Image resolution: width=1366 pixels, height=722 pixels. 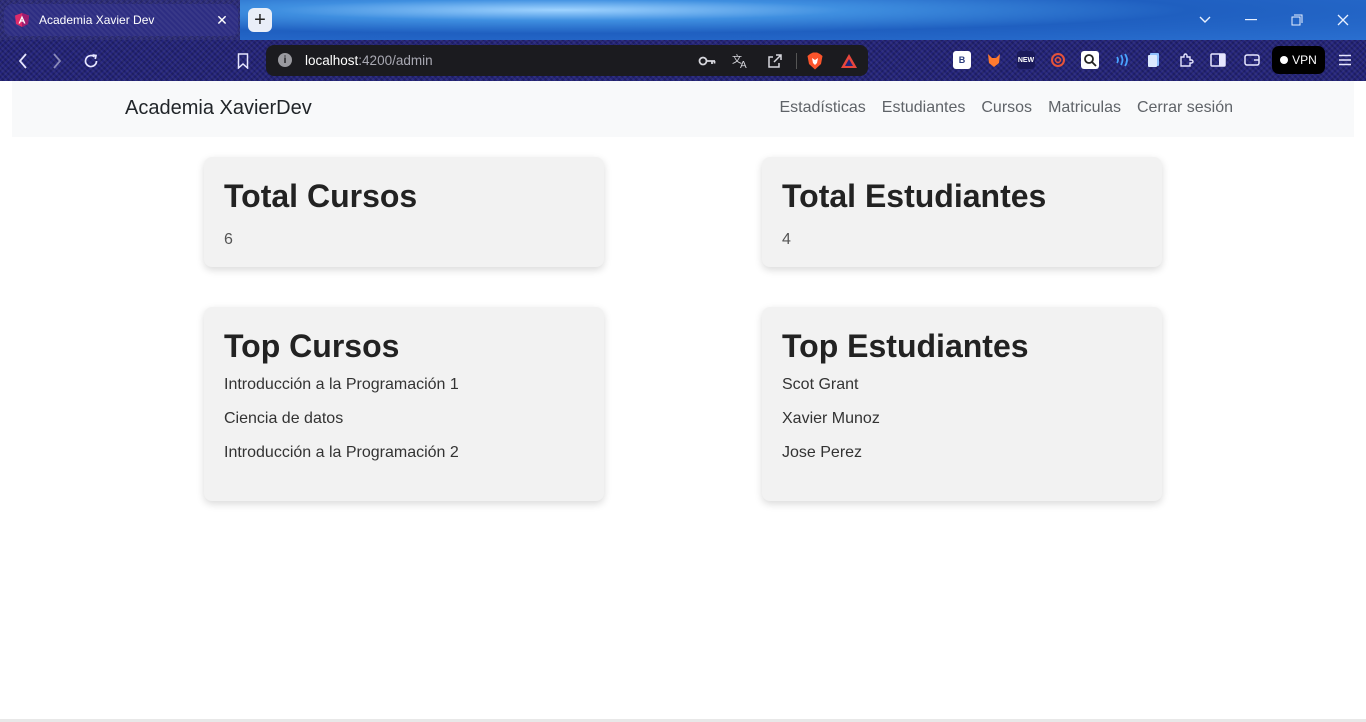 I want to click on minimize-button, so click(x=1251, y=20).